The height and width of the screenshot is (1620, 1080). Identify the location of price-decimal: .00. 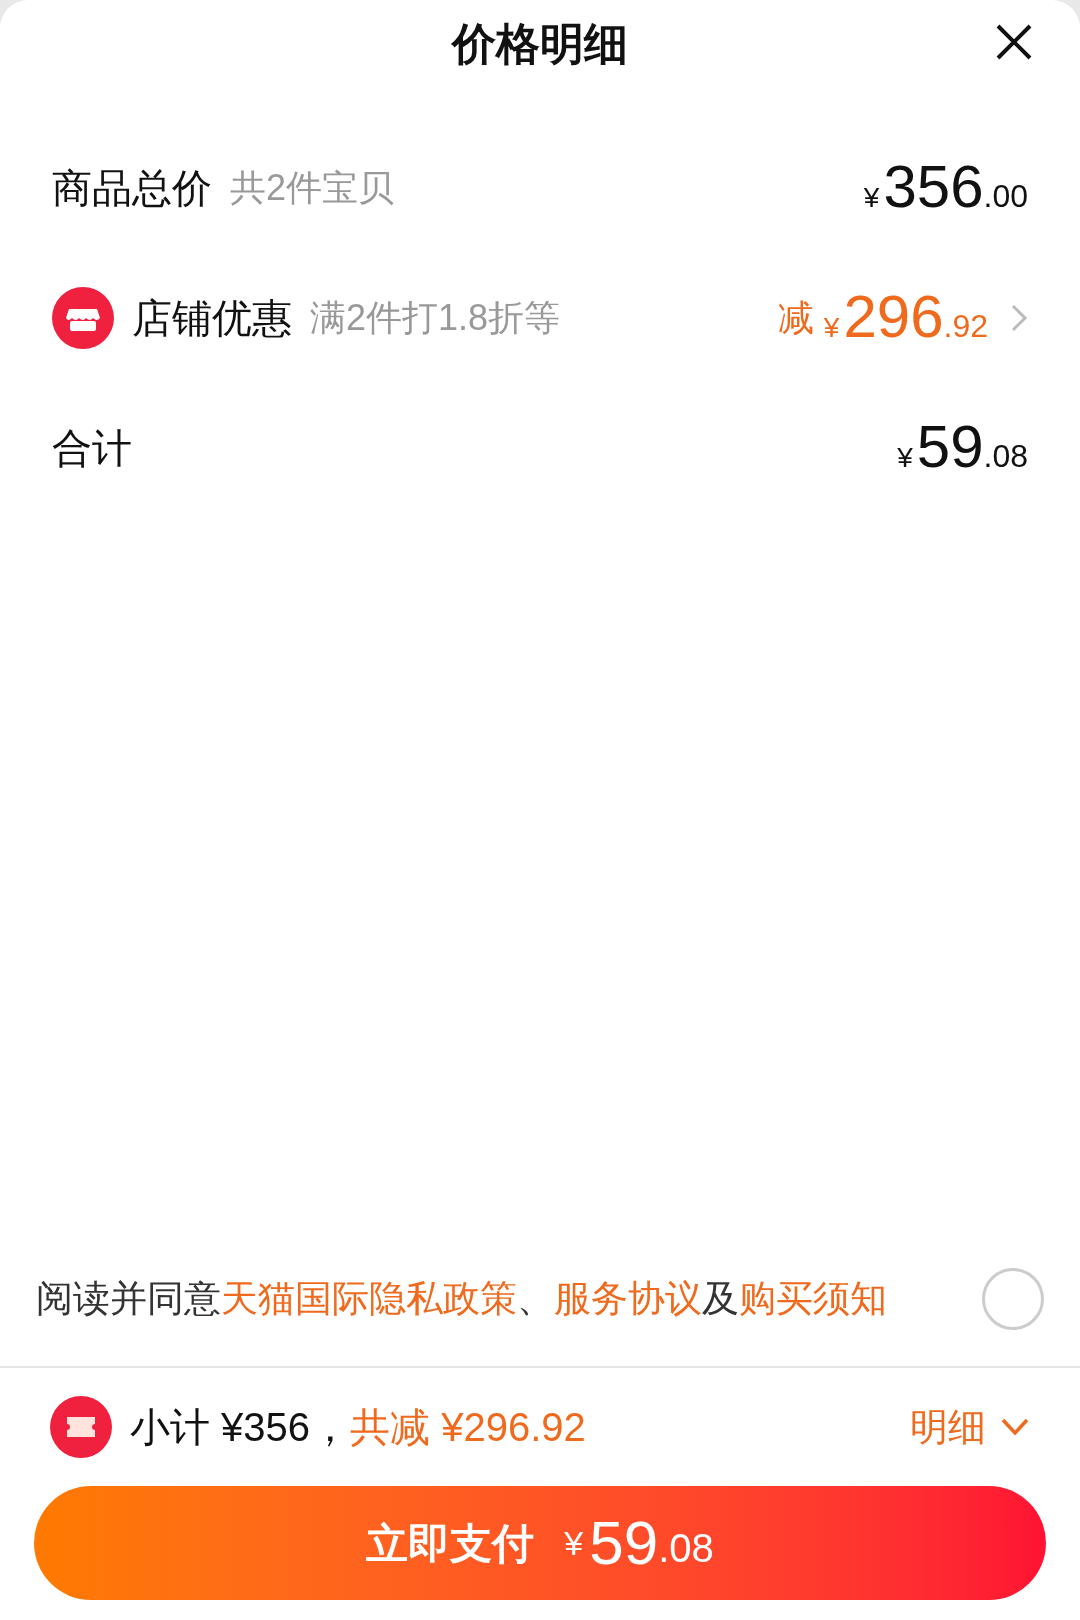
(1005, 196).